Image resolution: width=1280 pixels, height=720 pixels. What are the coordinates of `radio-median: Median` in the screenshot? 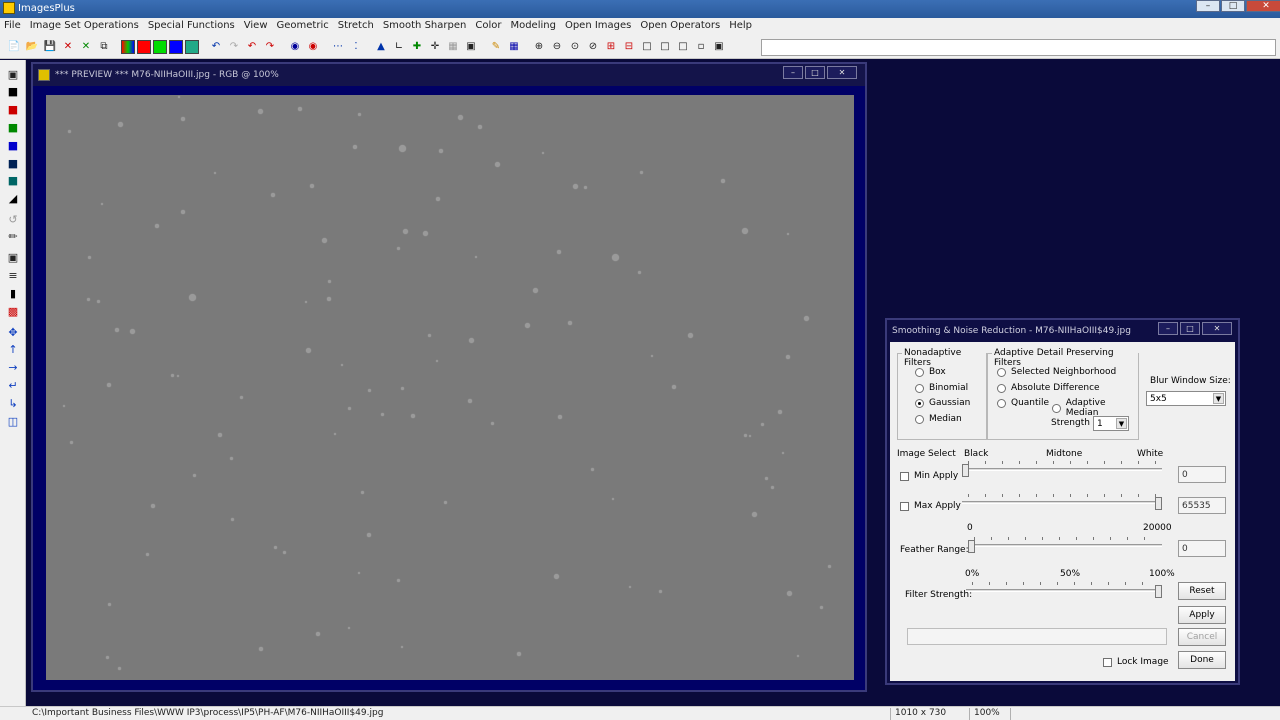 It's located at (938, 419).